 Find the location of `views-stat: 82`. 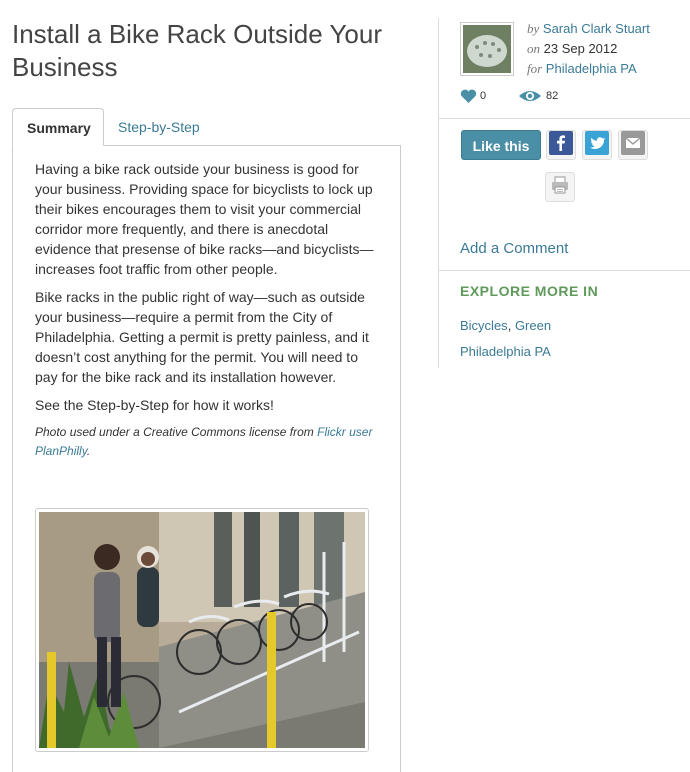

views-stat: 82 is located at coordinates (538, 96).